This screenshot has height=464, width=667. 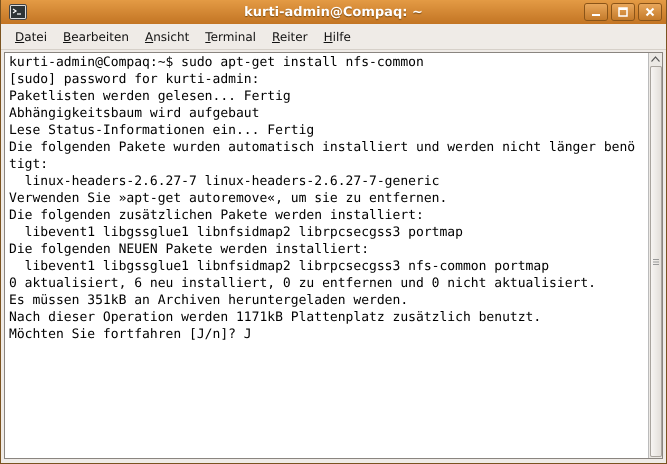 What do you see at coordinates (31, 37) in the screenshot?
I see `menu-item: Datei` at bounding box center [31, 37].